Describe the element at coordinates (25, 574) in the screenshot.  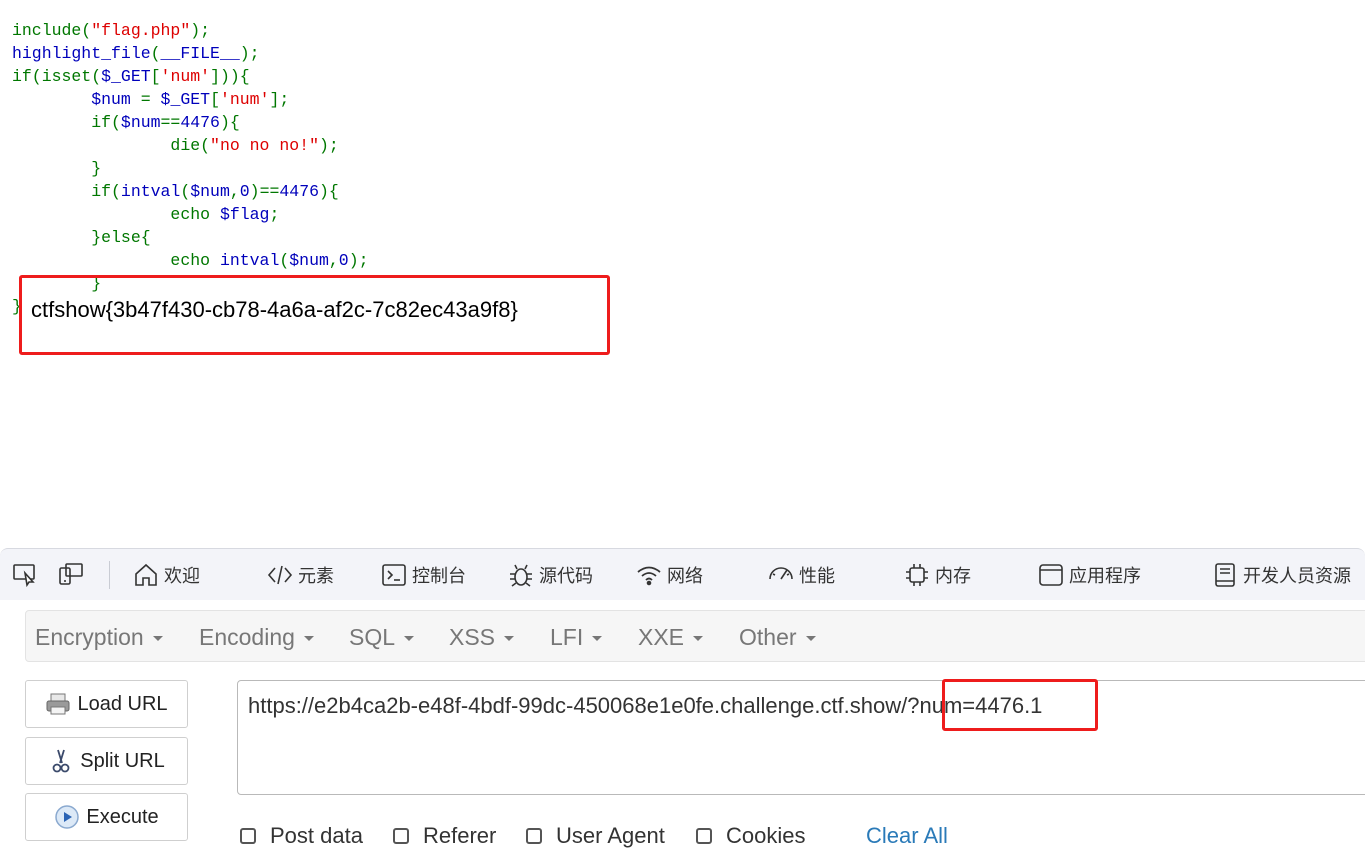
I see `inspect-element-icon` at that location.